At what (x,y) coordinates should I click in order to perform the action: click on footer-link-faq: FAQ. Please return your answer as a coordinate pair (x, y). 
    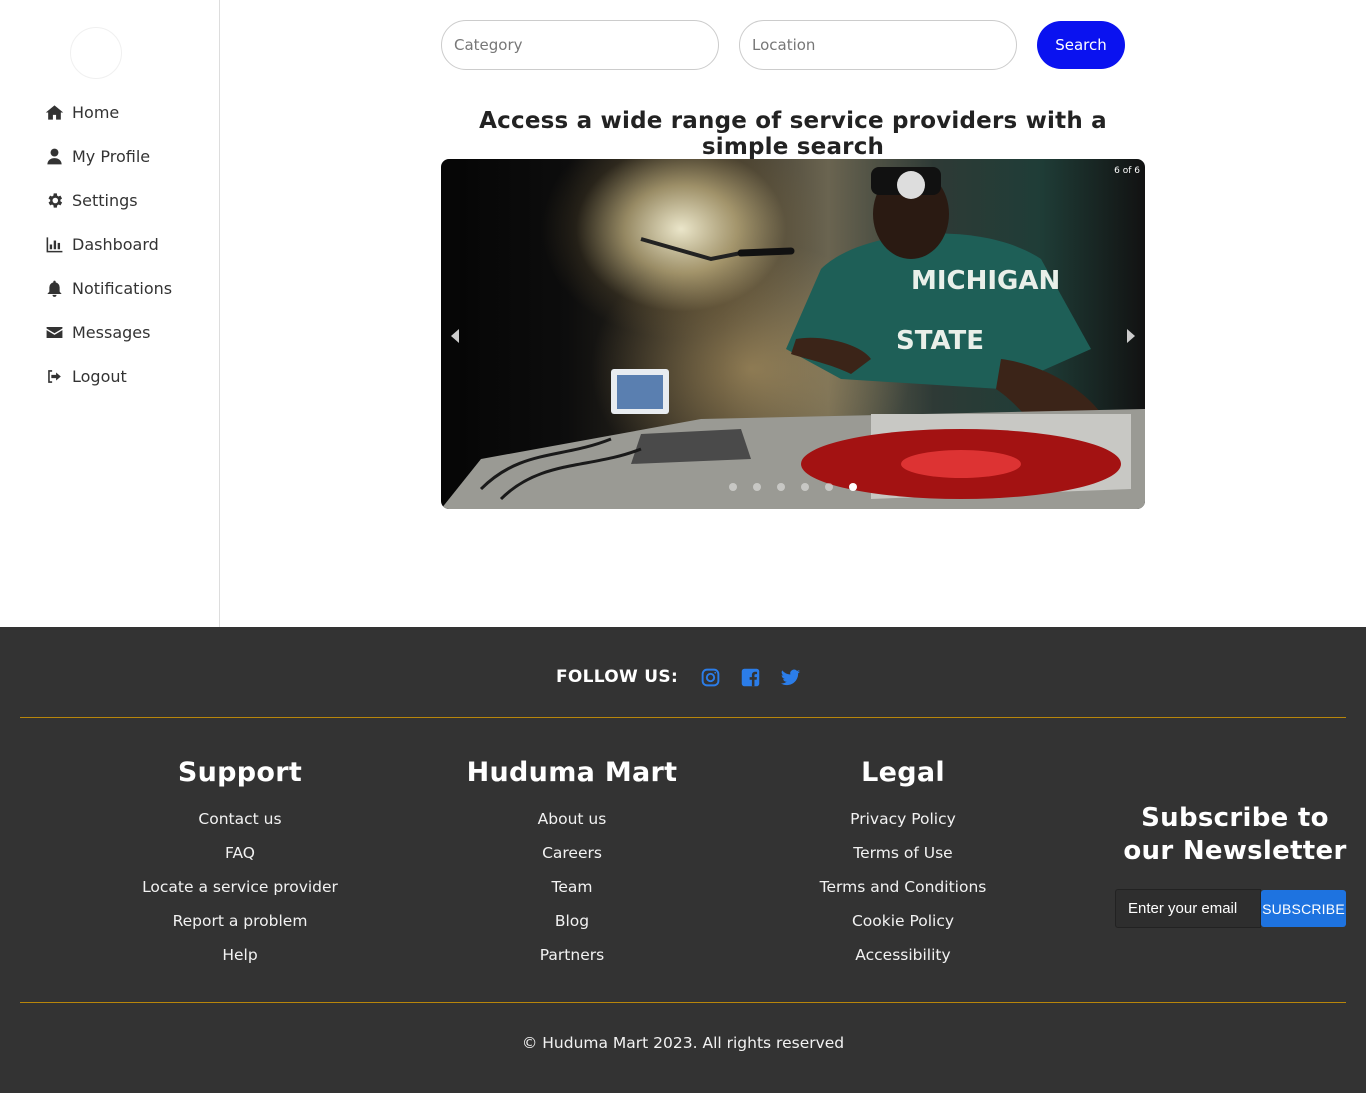
    Looking at the image, I should click on (240, 853).